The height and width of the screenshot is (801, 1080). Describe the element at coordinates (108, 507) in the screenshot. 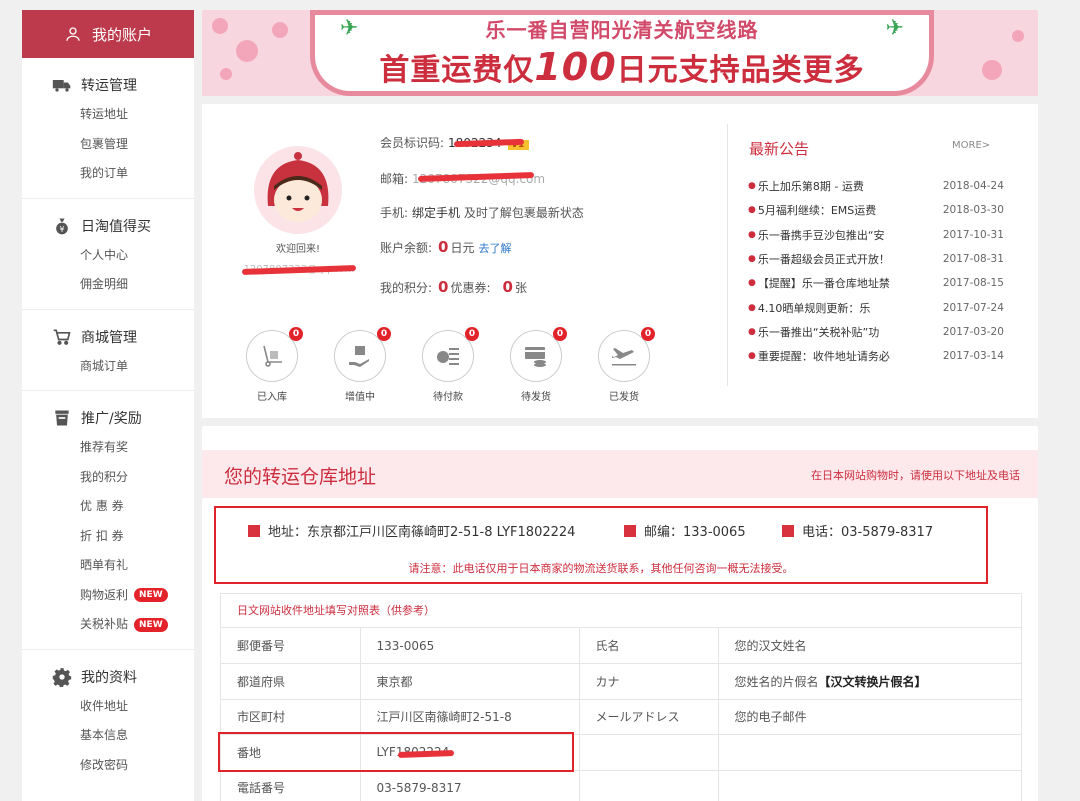

I see `sidebar-item-coupons: 优 惠 券` at that location.